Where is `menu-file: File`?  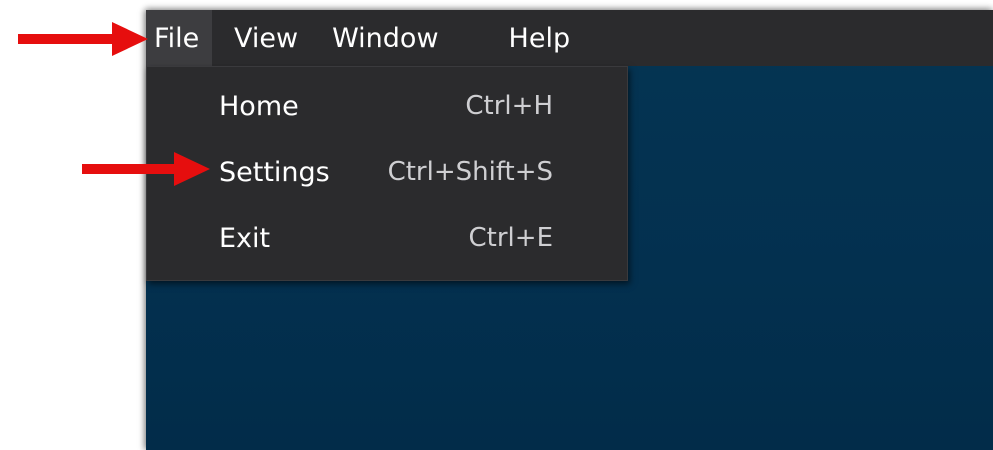 menu-file: File is located at coordinates (179, 38).